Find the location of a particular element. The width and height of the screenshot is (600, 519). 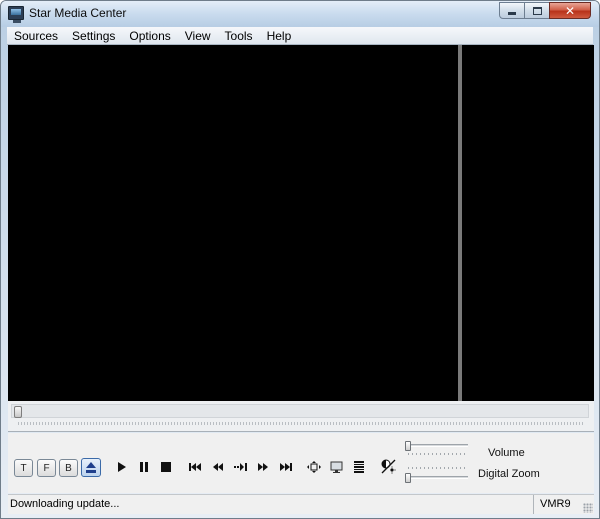

playlist-button is located at coordinates (359, 467).